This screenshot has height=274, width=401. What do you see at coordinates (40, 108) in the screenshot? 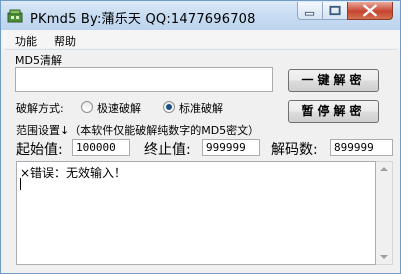
I see `crack-mode-label: 破解方式:` at bounding box center [40, 108].